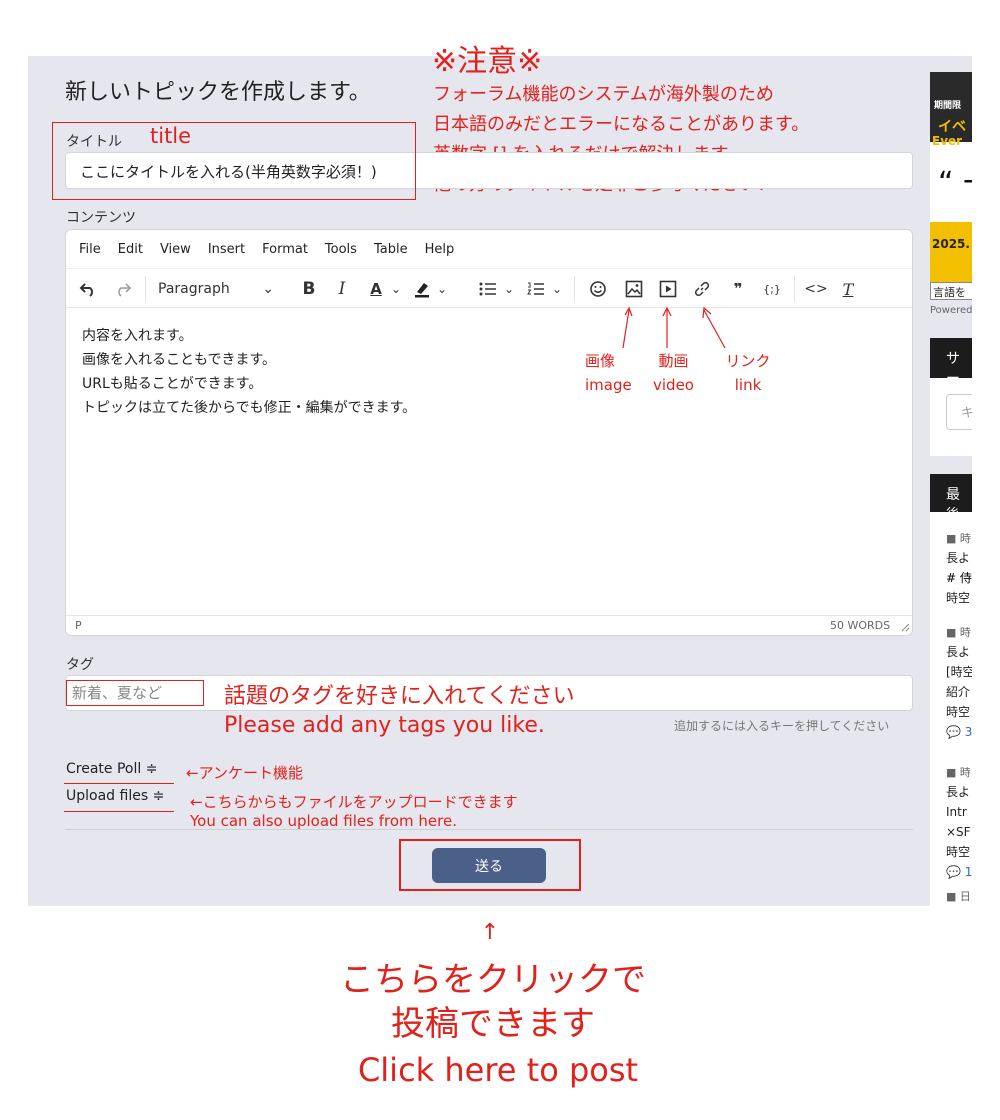 The width and height of the screenshot is (1000, 1120). Describe the element at coordinates (90, 249) in the screenshot. I see `menu-file: File` at that location.